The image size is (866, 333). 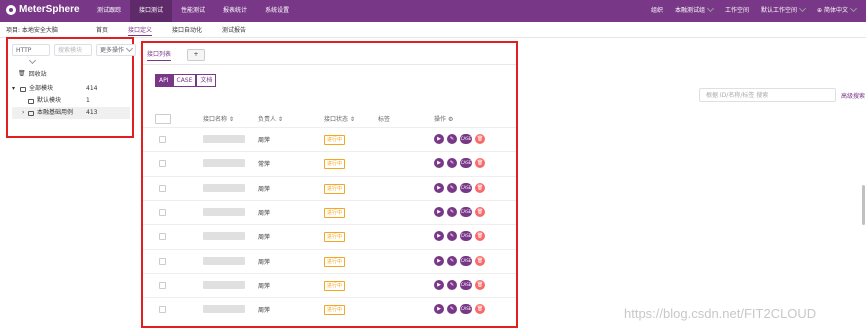 I want to click on search-input: 根据 ID/名称/标签 搜索, so click(x=767, y=95).